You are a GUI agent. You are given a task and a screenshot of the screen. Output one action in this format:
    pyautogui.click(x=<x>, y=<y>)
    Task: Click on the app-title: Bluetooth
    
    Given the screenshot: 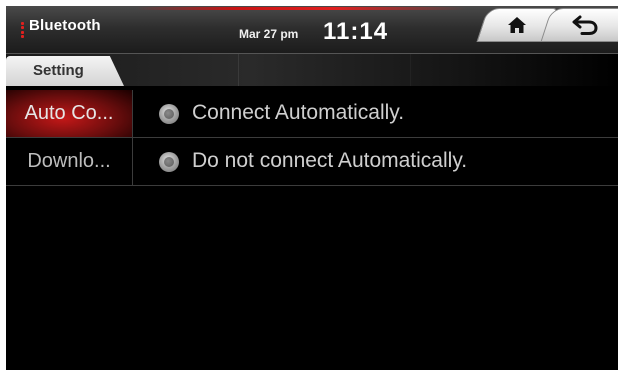 What is the action you would take?
    pyautogui.click(x=65, y=25)
    